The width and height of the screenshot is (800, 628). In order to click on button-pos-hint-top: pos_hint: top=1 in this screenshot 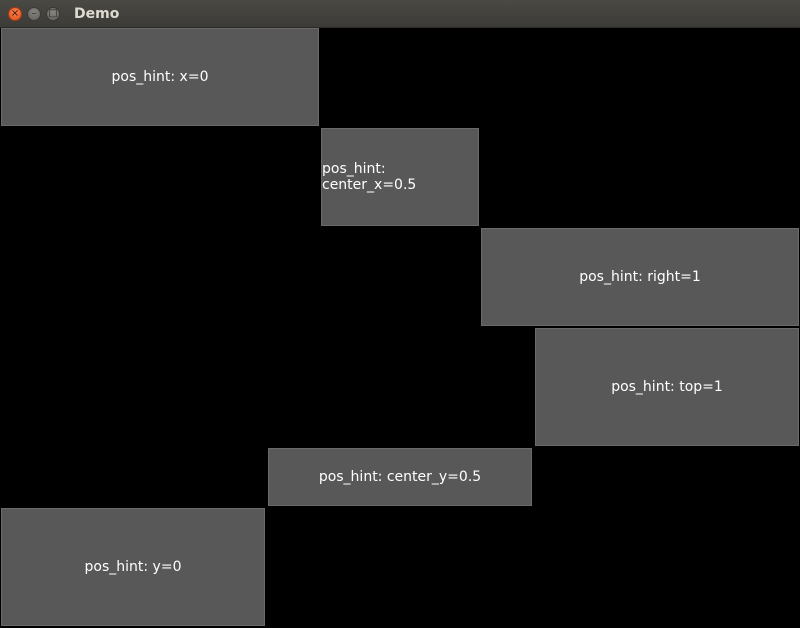, I will do `click(667, 387)`.